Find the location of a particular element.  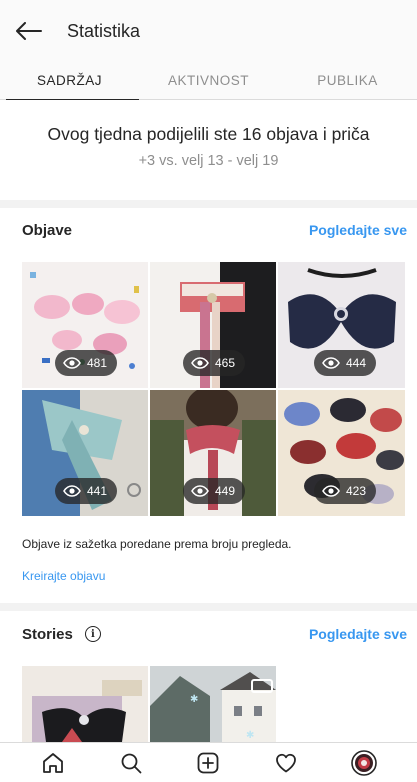

view-count-badge: 481 is located at coordinates (86, 363).